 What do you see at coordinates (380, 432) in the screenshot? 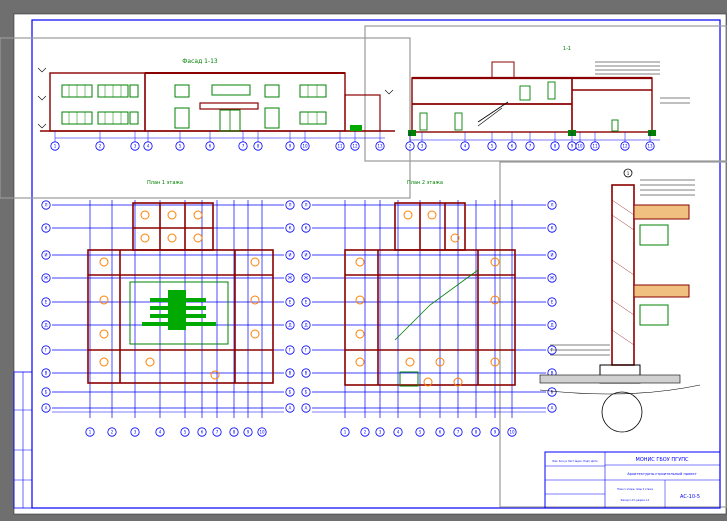
I see `plan2-bottom-axis-3-label: 3` at bounding box center [380, 432].